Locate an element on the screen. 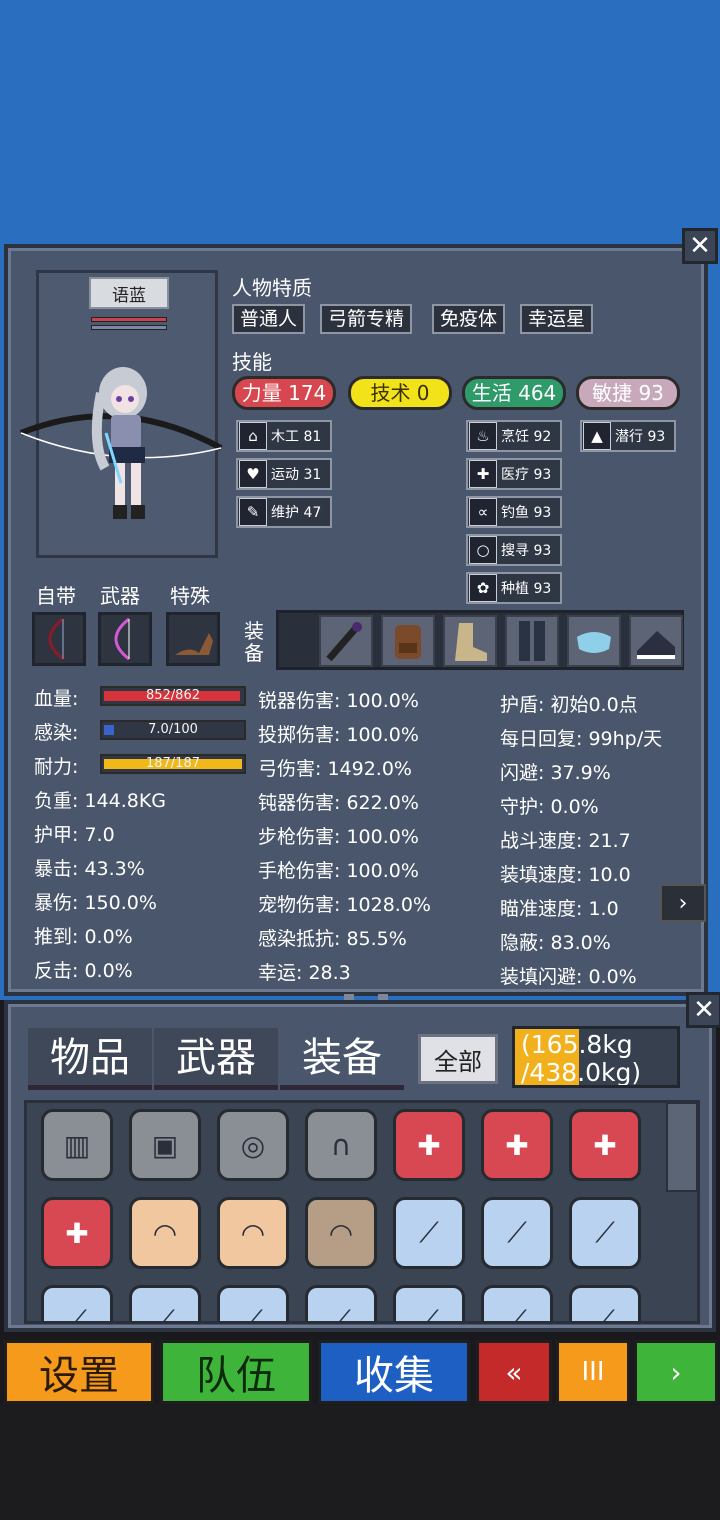  hp-bar-value: 852/862 is located at coordinates (172, 695).